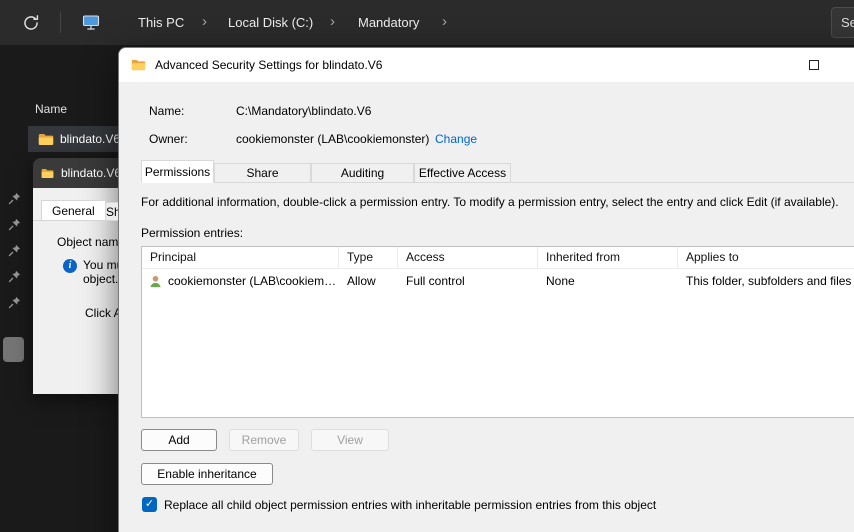  I want to click on add-button: Add, so click(179, 440).